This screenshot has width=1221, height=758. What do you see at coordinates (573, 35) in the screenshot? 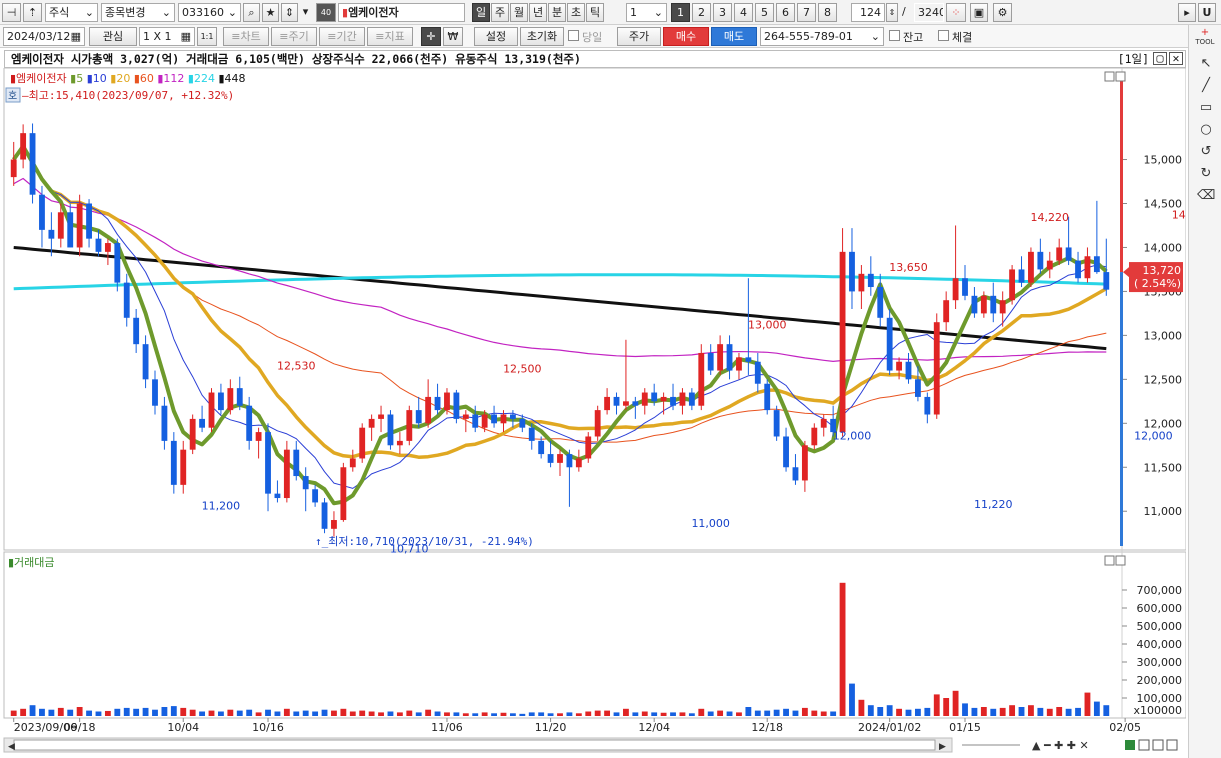
I see `today-checkbox` at bounding box center [573, 35].